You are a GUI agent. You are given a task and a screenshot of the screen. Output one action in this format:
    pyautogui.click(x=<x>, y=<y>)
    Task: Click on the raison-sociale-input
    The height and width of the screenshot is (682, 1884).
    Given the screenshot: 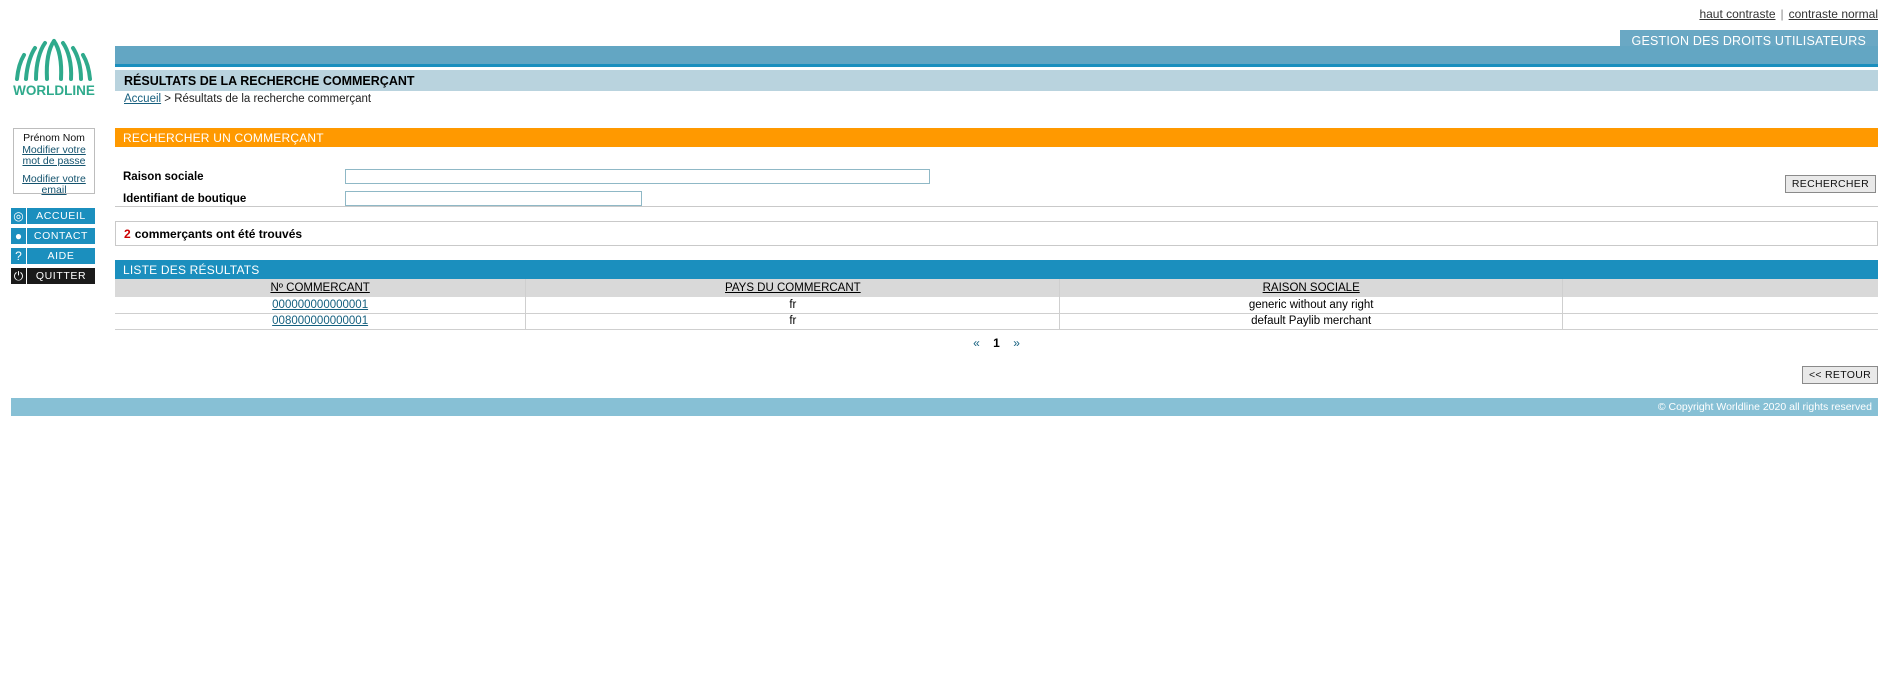 What is the action you would take?
    pyautogui.click(x=637, y=176)
    